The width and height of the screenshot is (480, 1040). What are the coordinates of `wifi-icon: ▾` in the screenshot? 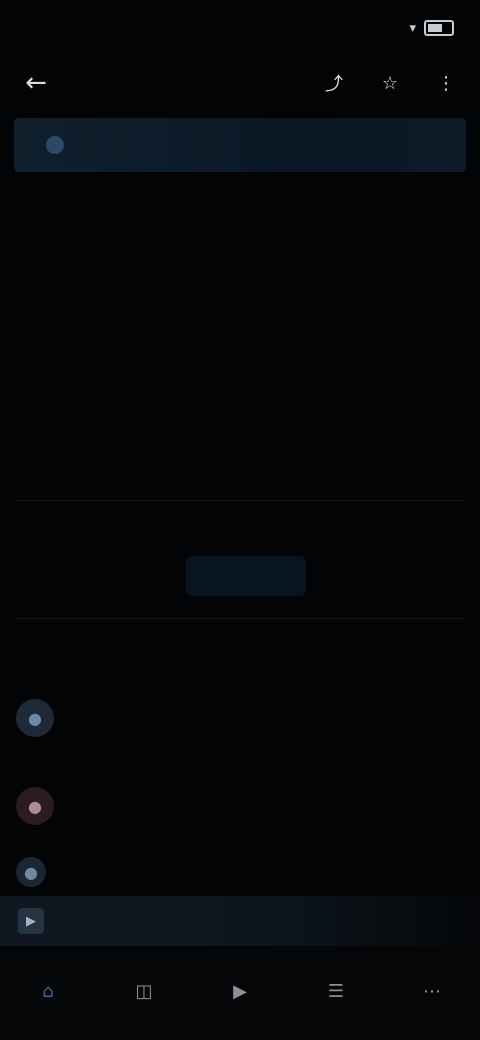 It's located at (412, 28).